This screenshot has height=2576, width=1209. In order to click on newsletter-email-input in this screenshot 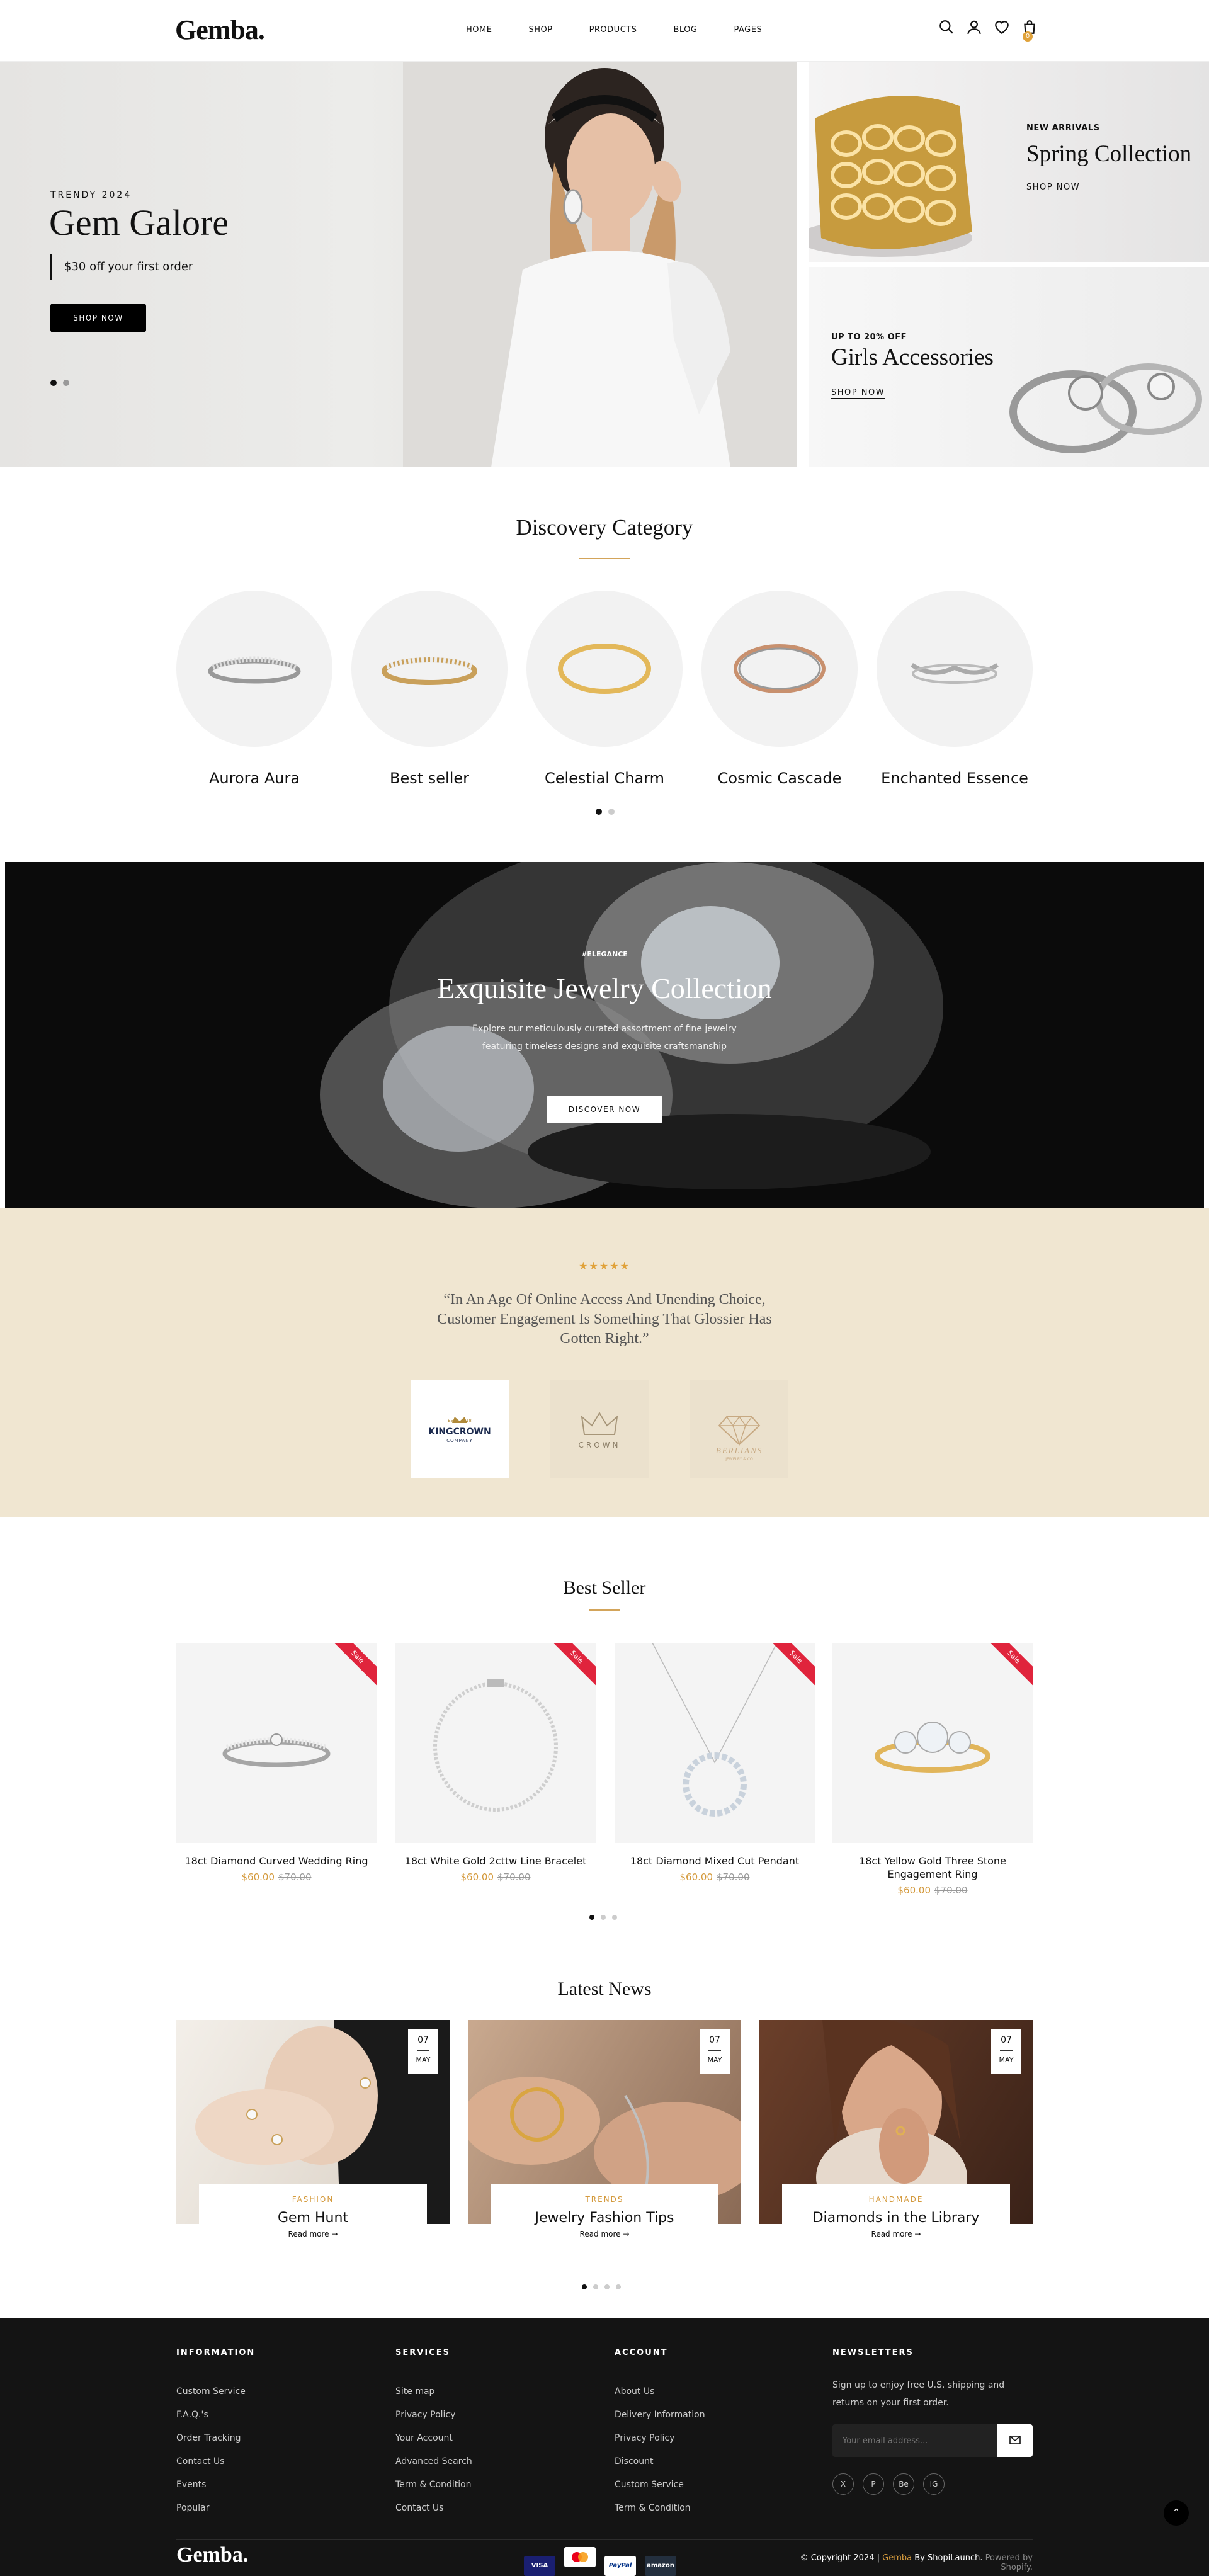, I will do `click(914, 2440)`.